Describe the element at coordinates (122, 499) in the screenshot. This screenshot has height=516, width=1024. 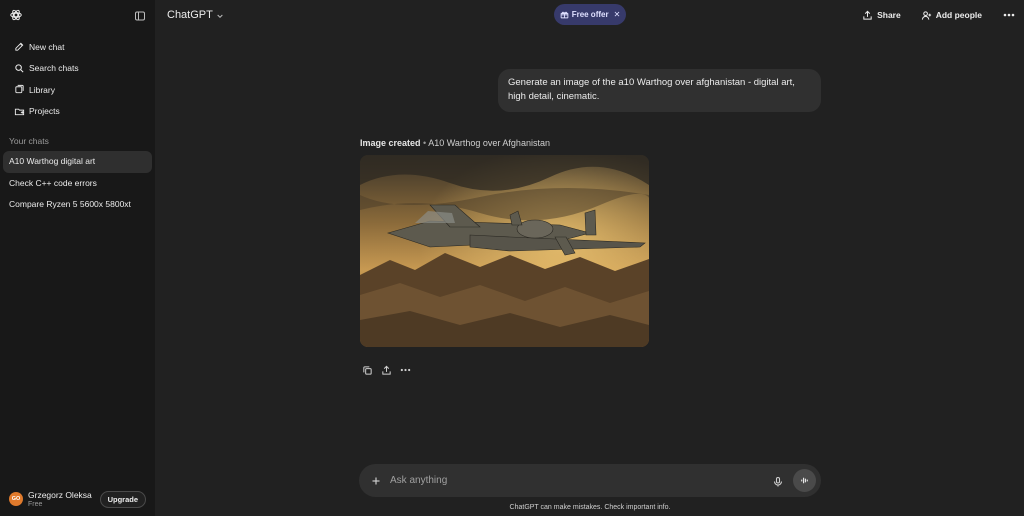
I see `upgrade-button: Upgrade` at that location.